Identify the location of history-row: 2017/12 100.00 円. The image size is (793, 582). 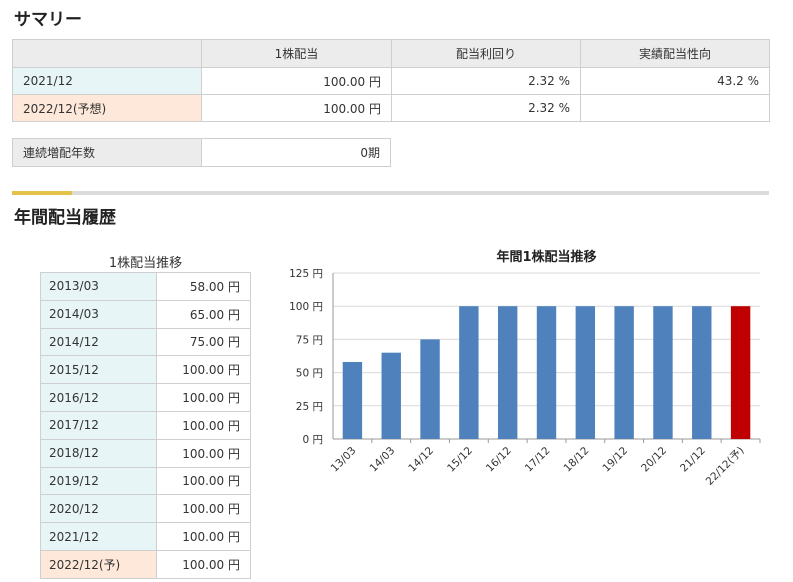
(145, 425).